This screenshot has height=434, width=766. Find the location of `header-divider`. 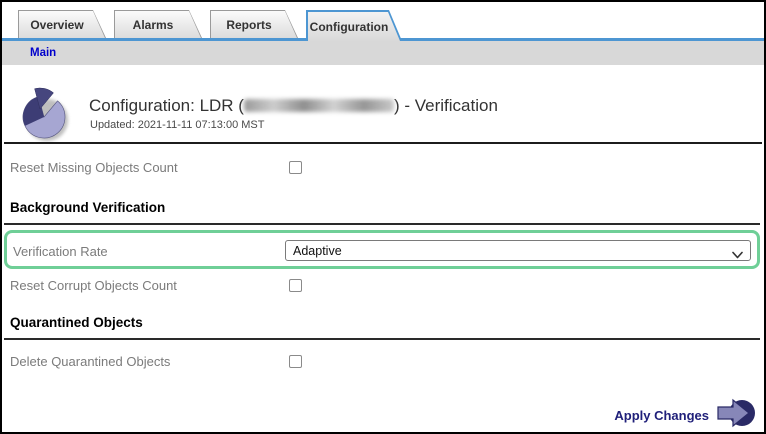

header-divider is located at coordinates (383, 143).